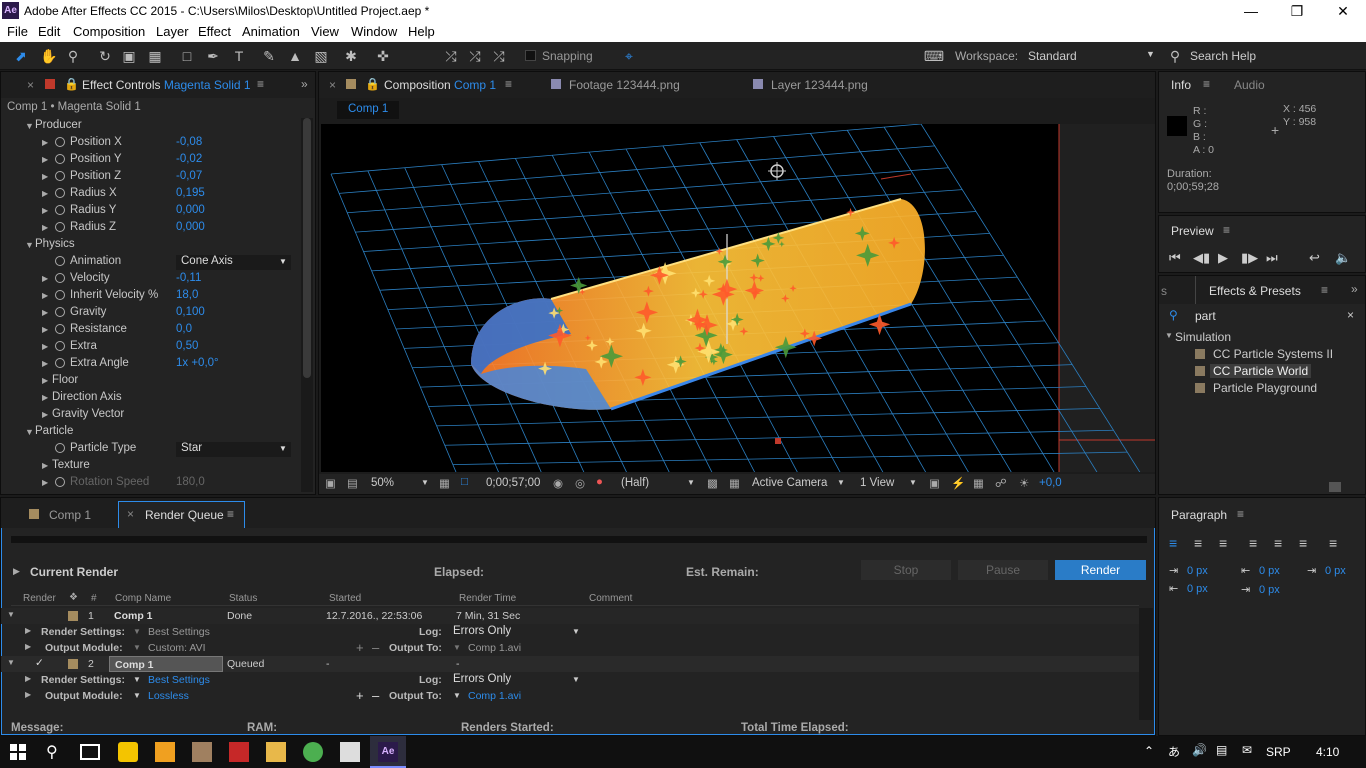 This screenshot has height=768, width=1366. I want to click on fast-previews-icon: ▩, so click(712, 483).